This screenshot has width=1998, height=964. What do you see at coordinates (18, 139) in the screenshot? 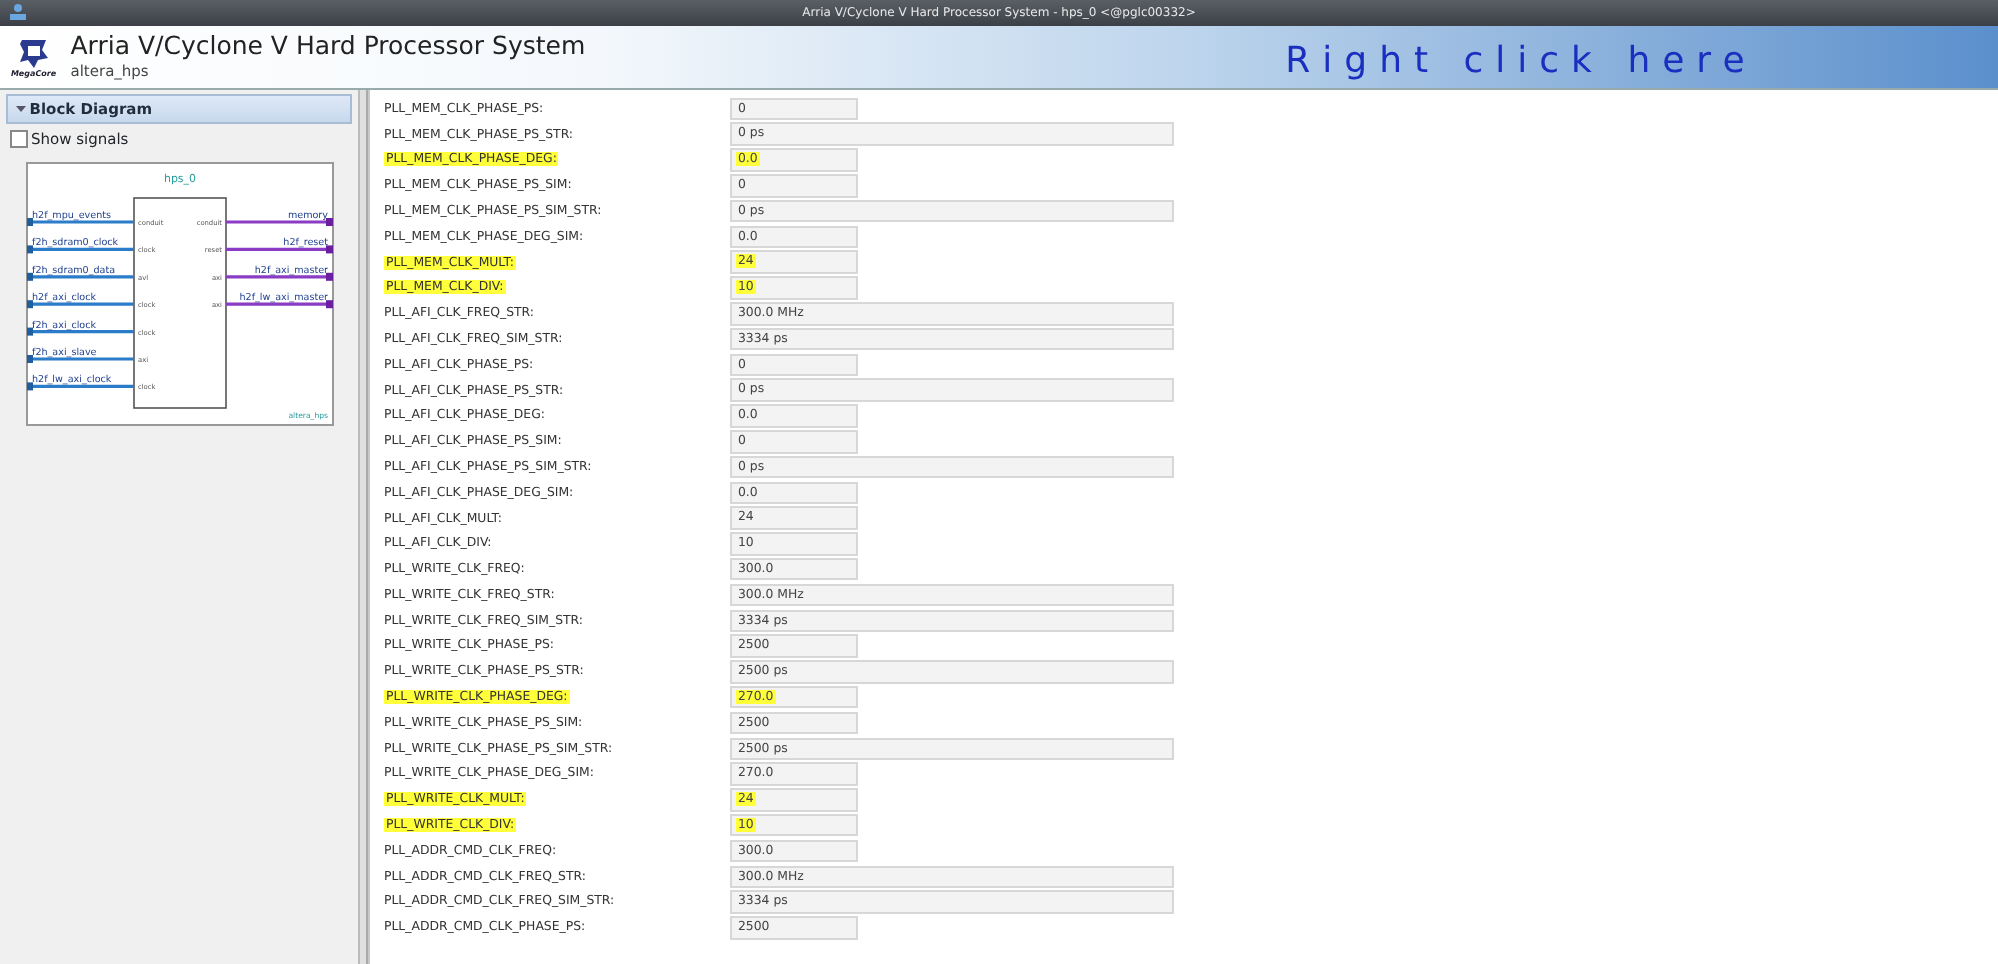
I see `checkbox` at bounding box center [18, 139].